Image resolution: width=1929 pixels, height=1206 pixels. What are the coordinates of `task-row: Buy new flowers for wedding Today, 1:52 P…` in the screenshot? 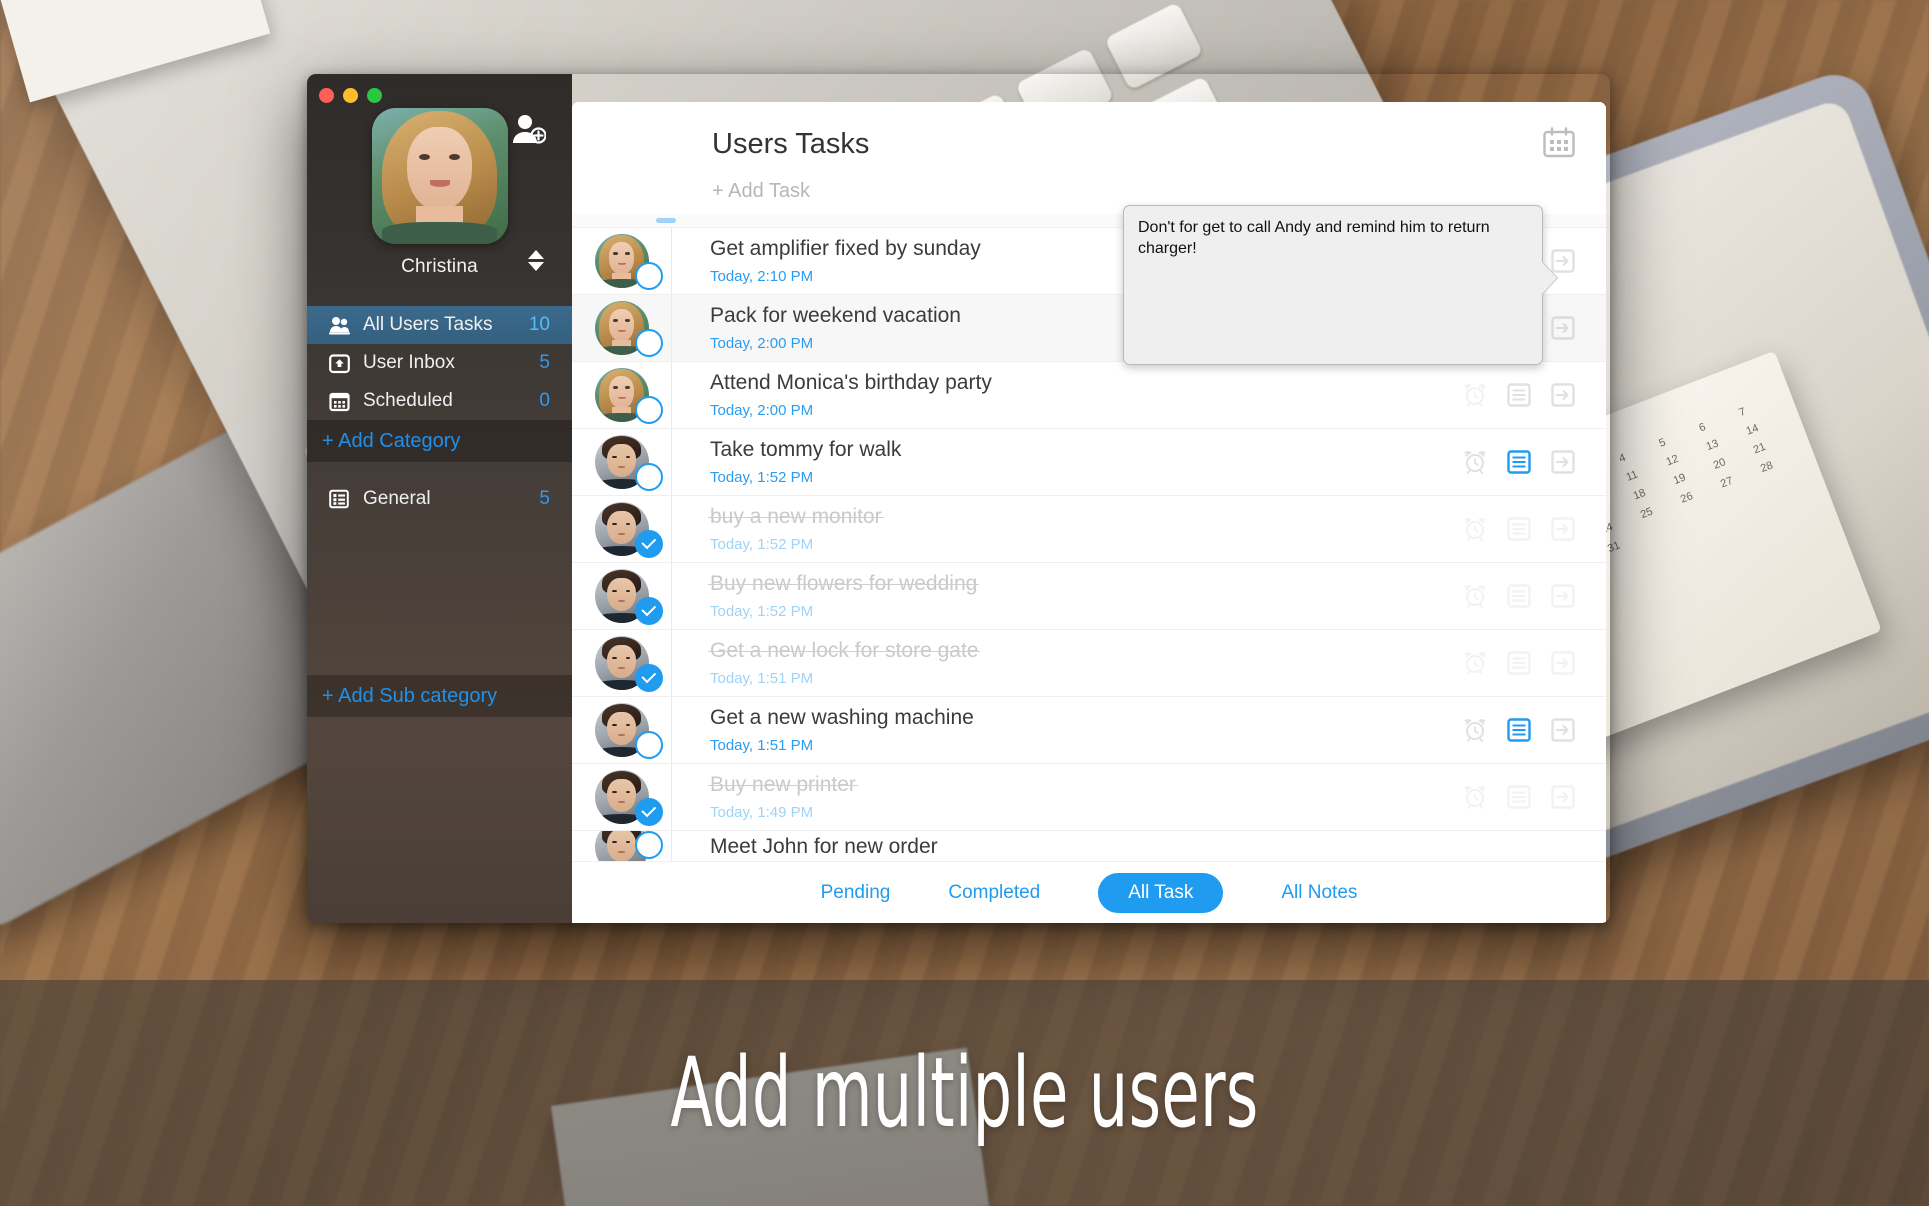 It's located at (1089, 596).